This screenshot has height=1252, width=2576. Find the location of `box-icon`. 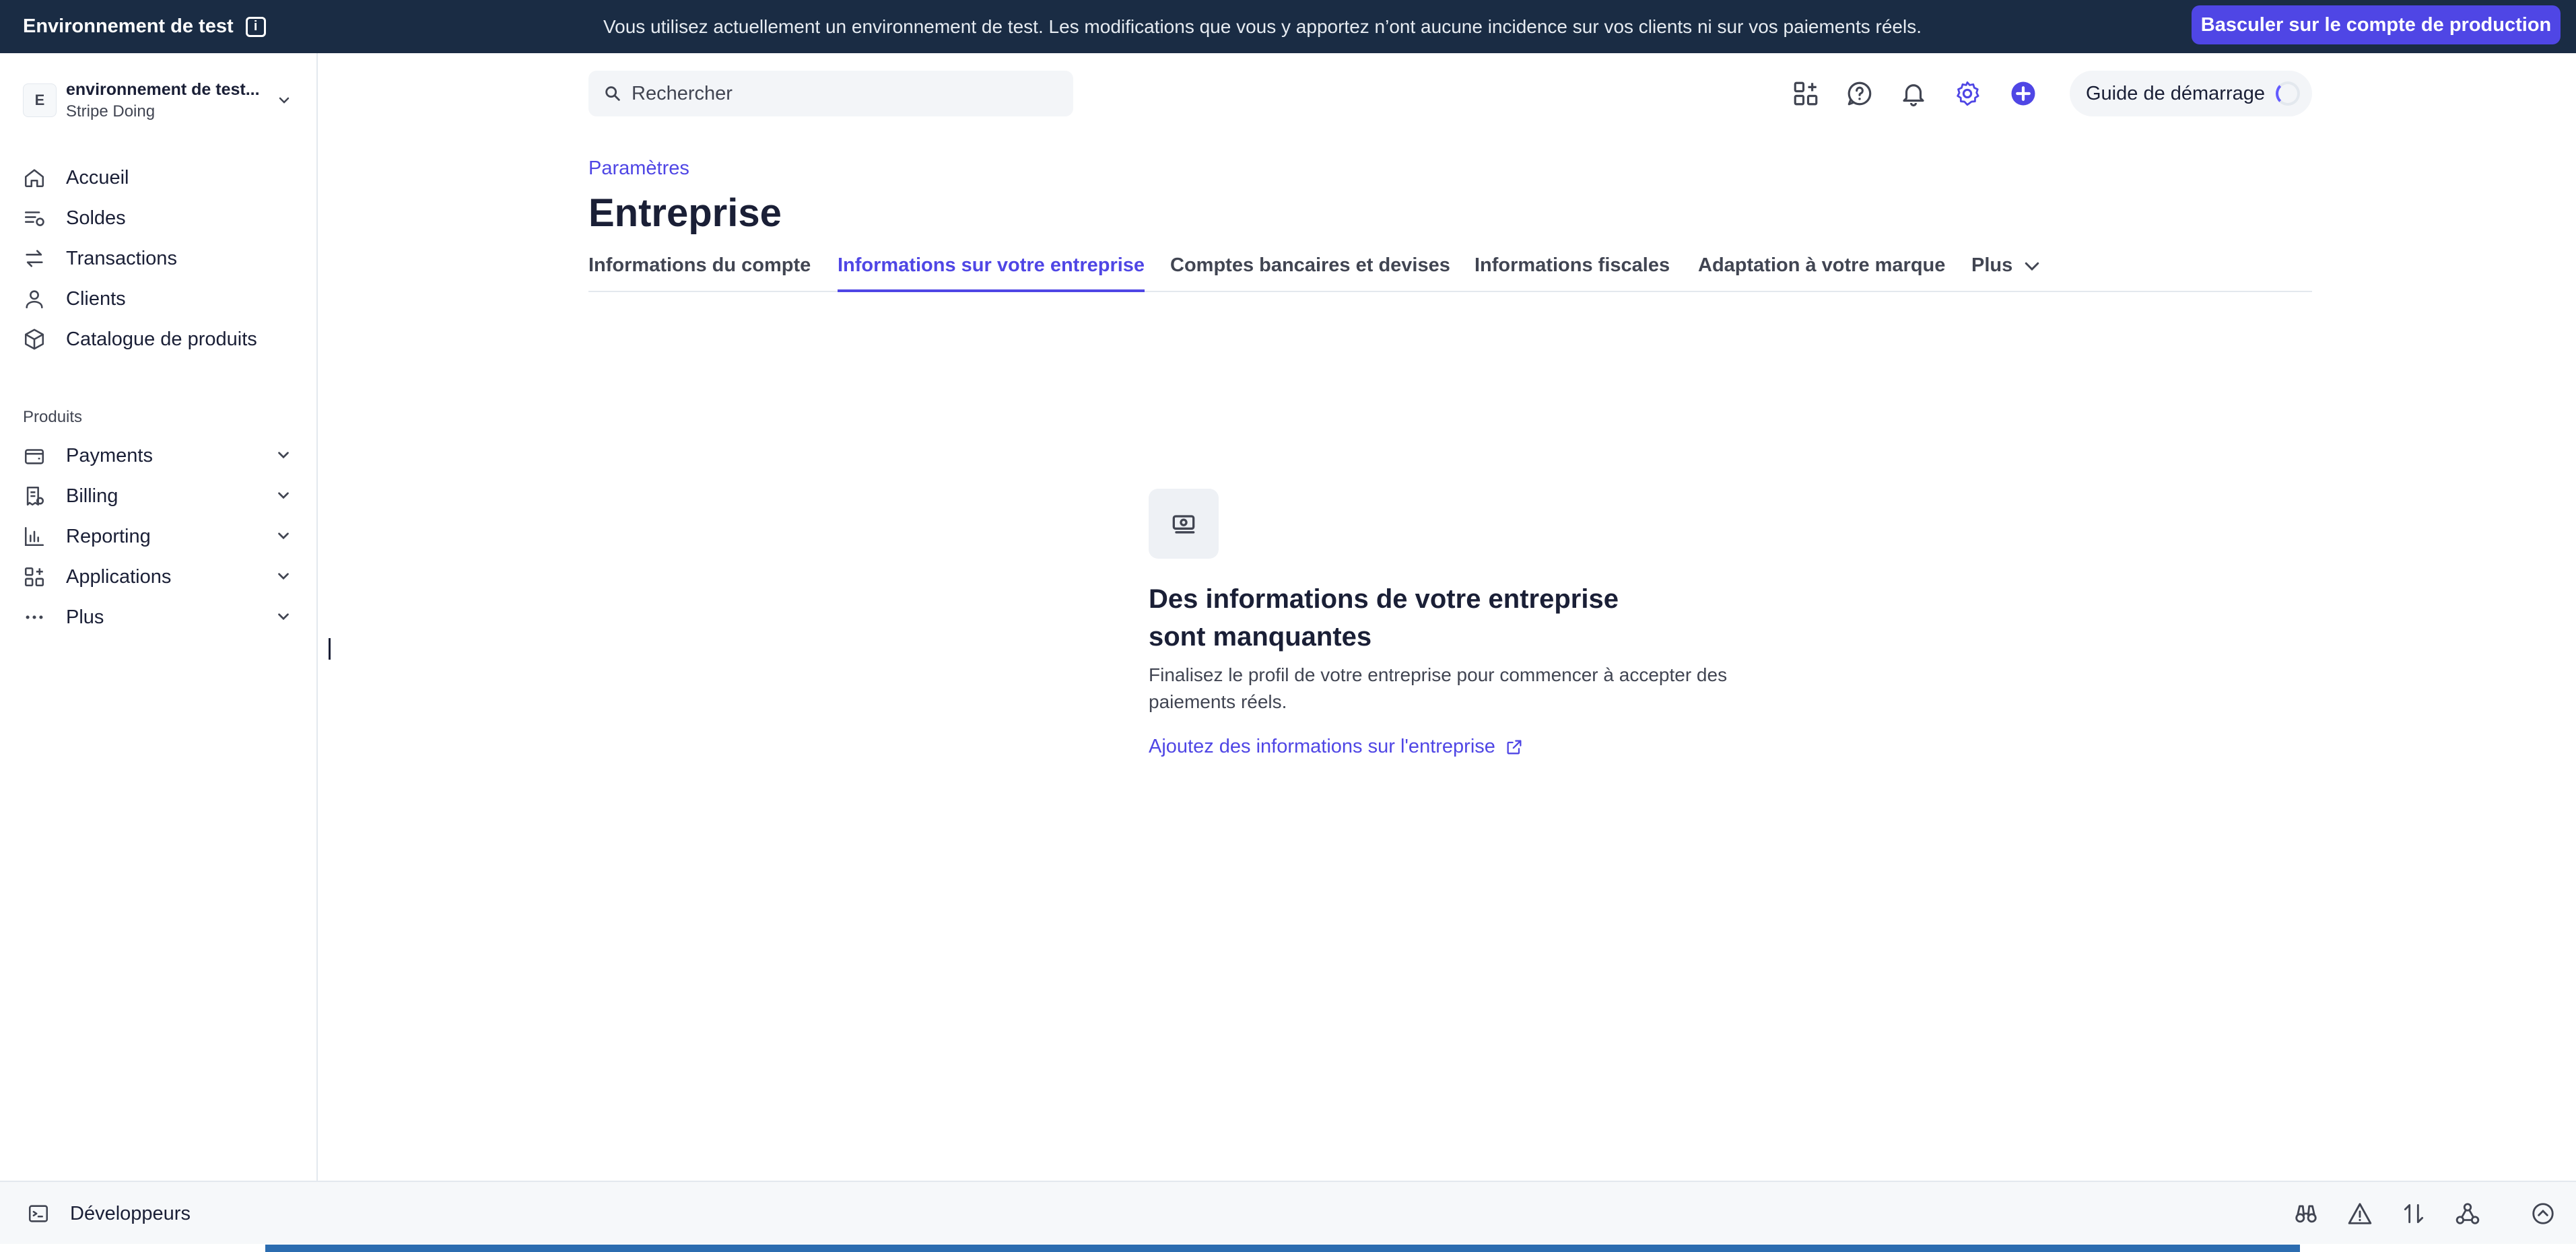

box-icon is located at coordinates (34, 339).